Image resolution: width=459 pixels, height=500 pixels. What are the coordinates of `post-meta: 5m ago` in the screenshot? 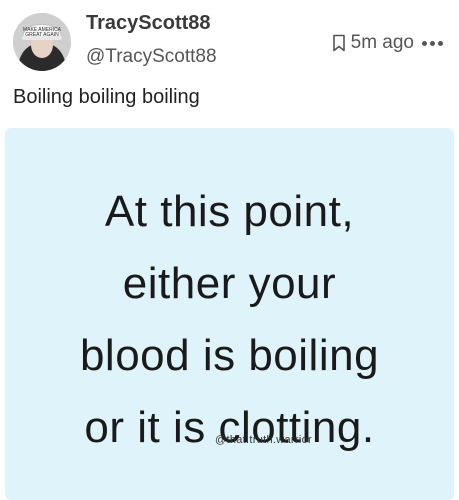 It's located at (387, 43).